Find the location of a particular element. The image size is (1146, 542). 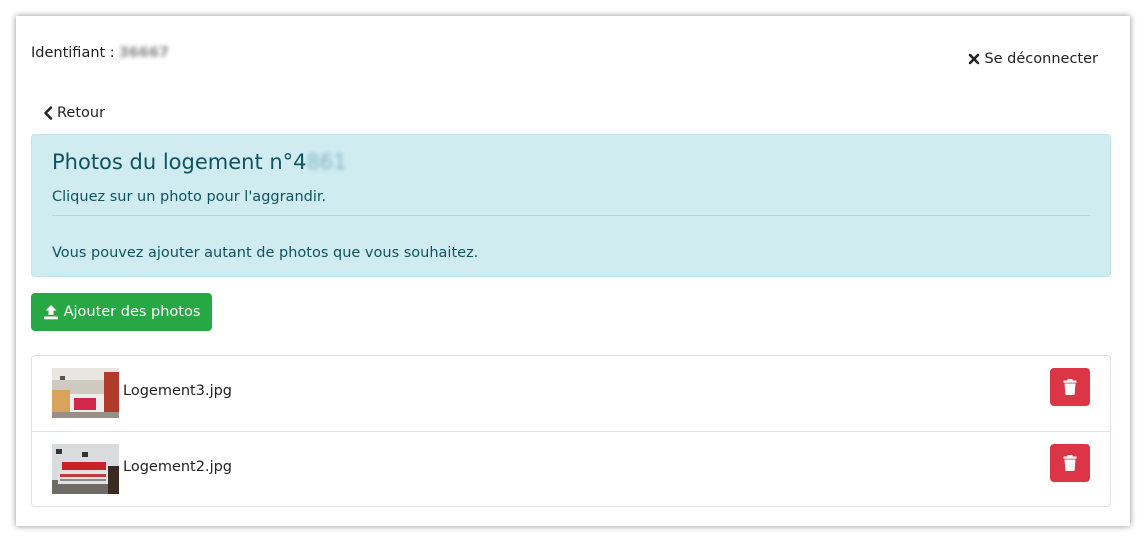

upload-icon is located at coordinates (50, 312).